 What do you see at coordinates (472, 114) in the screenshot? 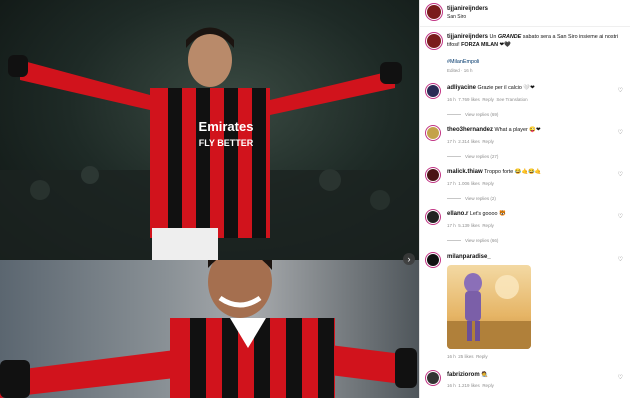
I see `view-replies-button: View replies (69)` at bounding box center [472, 114].